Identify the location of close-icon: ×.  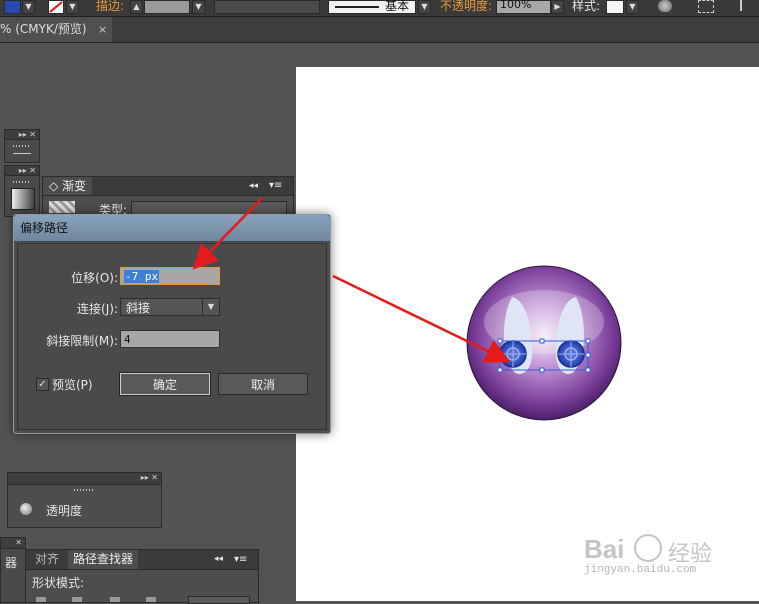
(102, 29).